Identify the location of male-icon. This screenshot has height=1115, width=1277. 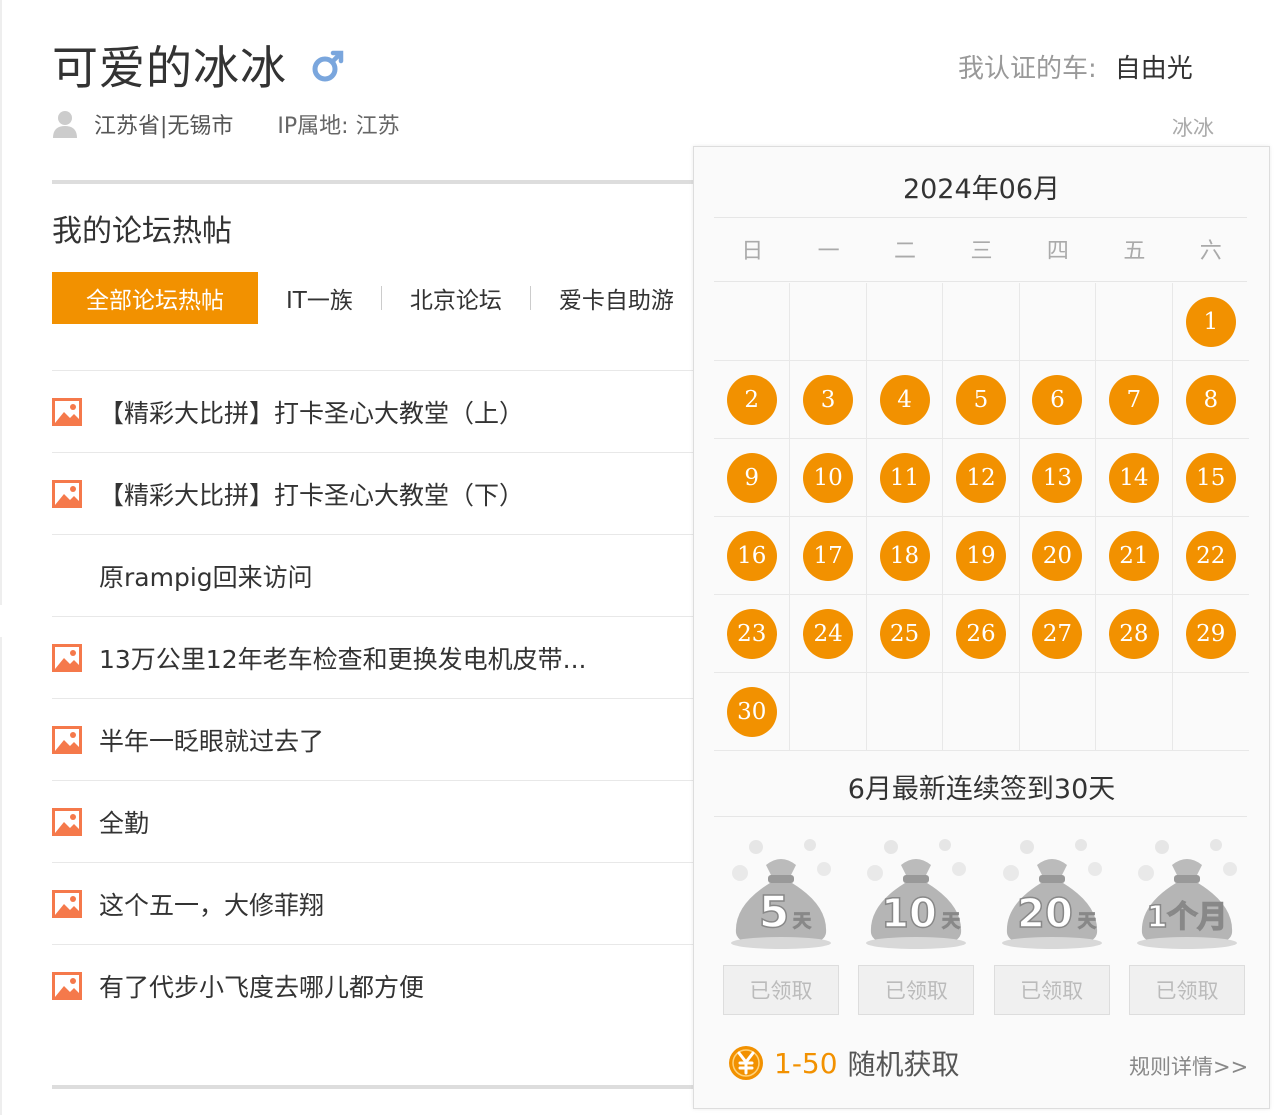
(328, 66).